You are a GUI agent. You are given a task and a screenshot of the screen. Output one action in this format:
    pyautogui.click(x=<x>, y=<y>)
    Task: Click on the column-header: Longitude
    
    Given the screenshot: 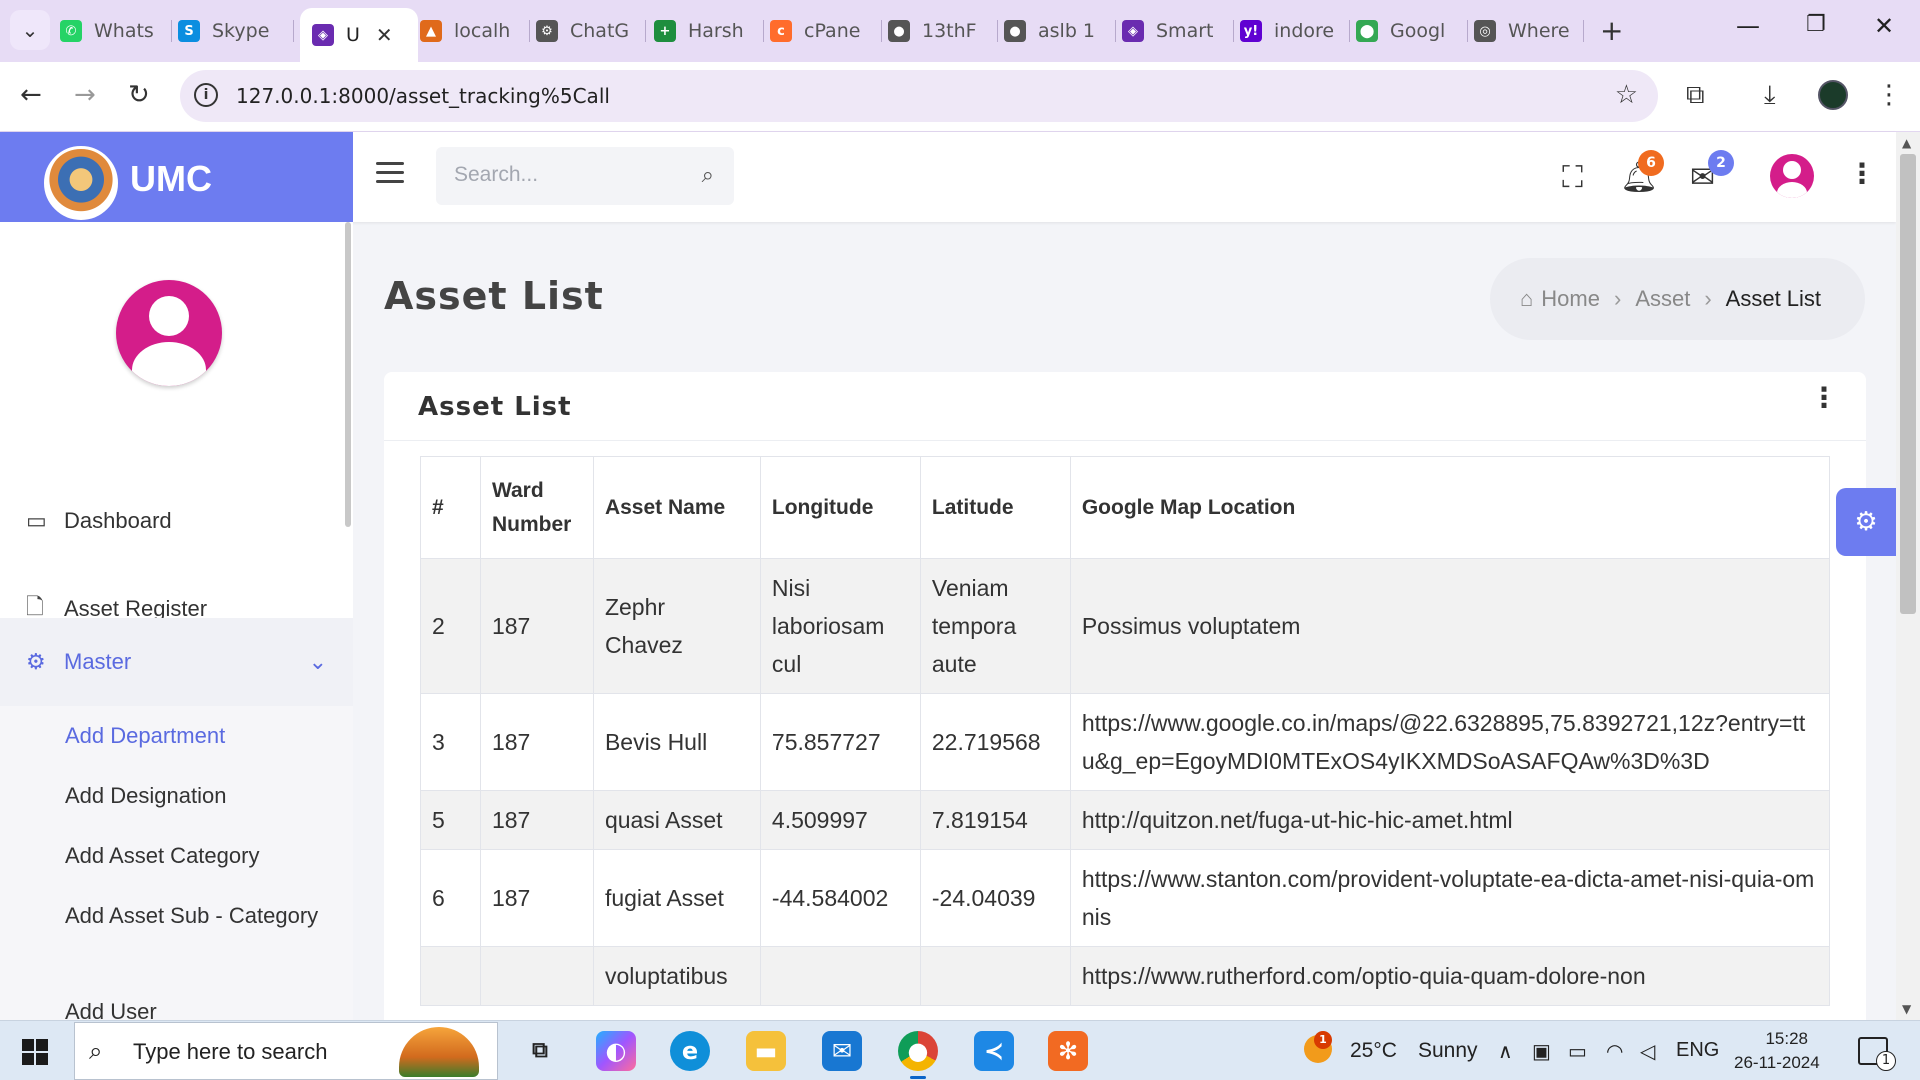 What is the action you would take?
    pyautogui.click(x=840, y=507)
    